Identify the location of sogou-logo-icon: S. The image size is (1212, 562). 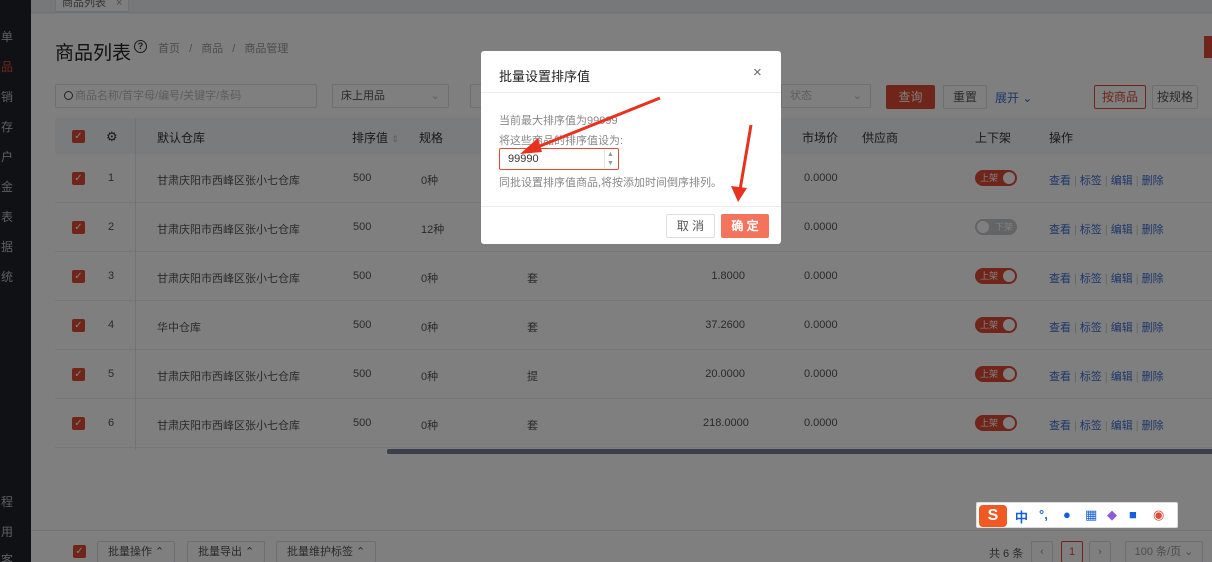
(993, 516).